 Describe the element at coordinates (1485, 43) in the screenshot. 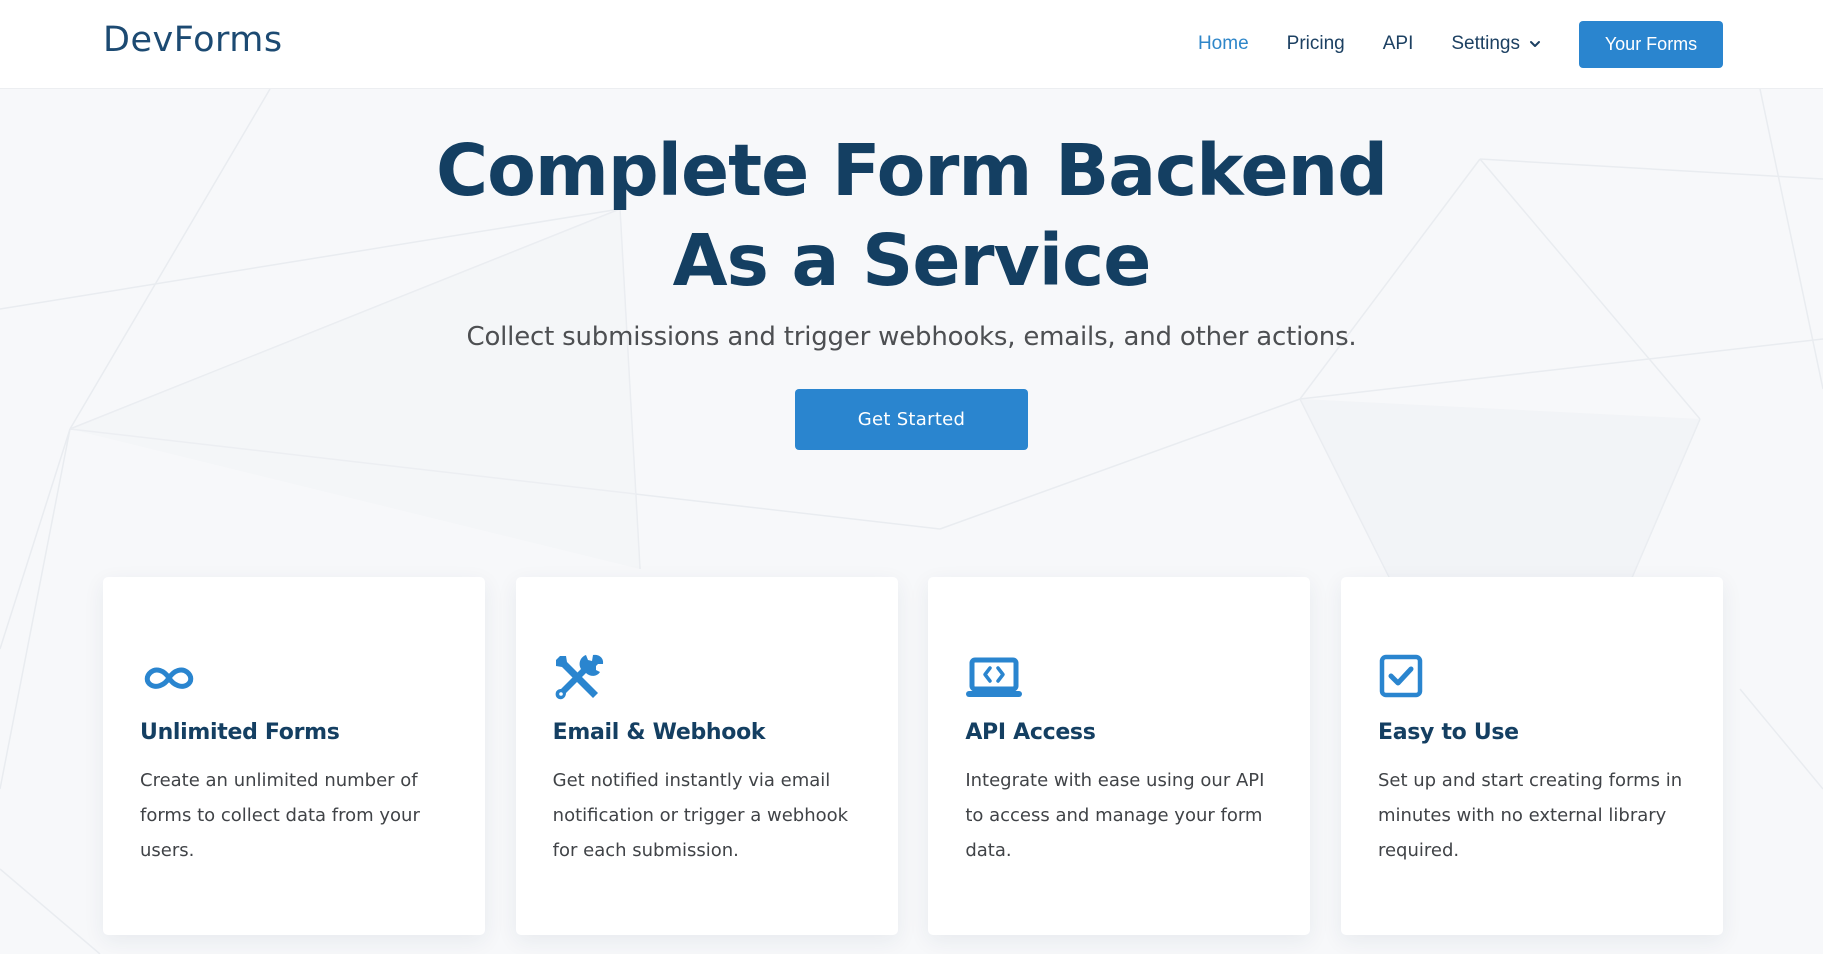

I see `nav-settings-label: Settings` at that location.